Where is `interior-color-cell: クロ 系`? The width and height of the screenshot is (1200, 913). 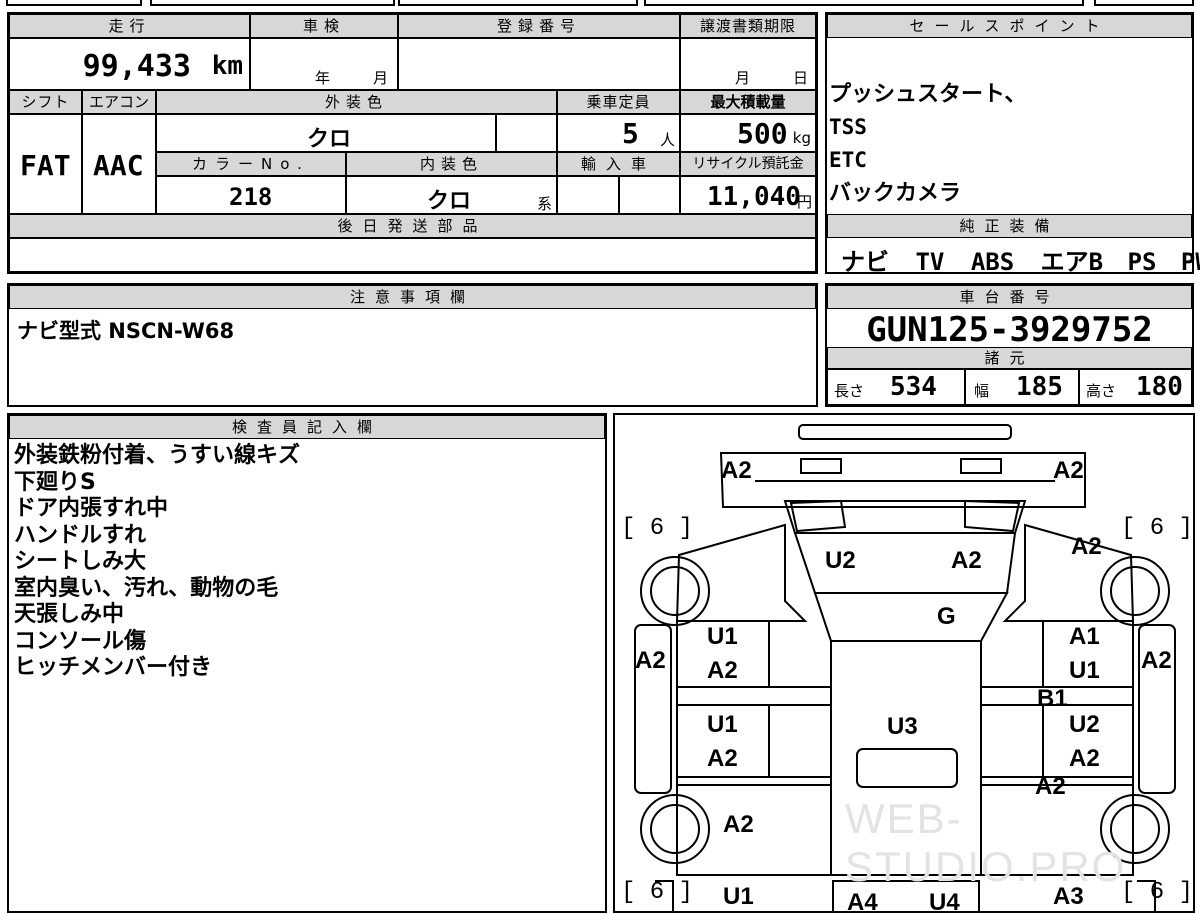 interior-color-cell: クロ 系 is located at coordinates (451, 195).